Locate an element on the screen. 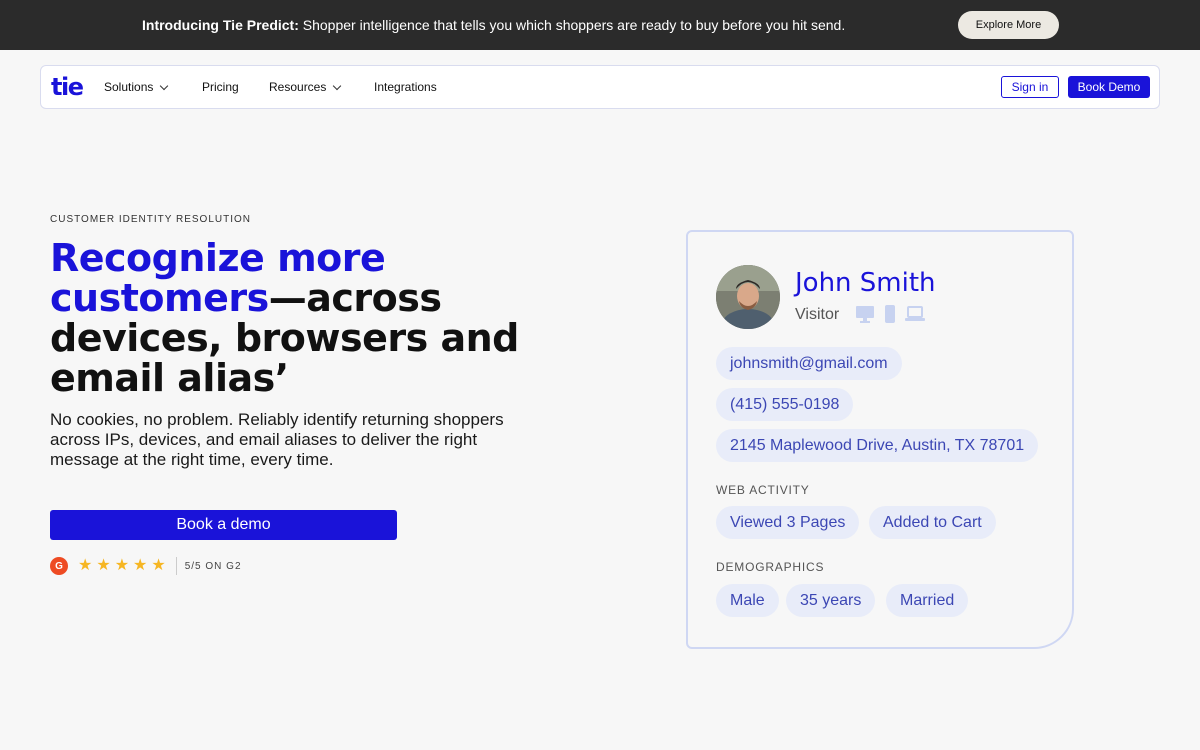  demographic-pill: Married is located at coordinates (927, 600).